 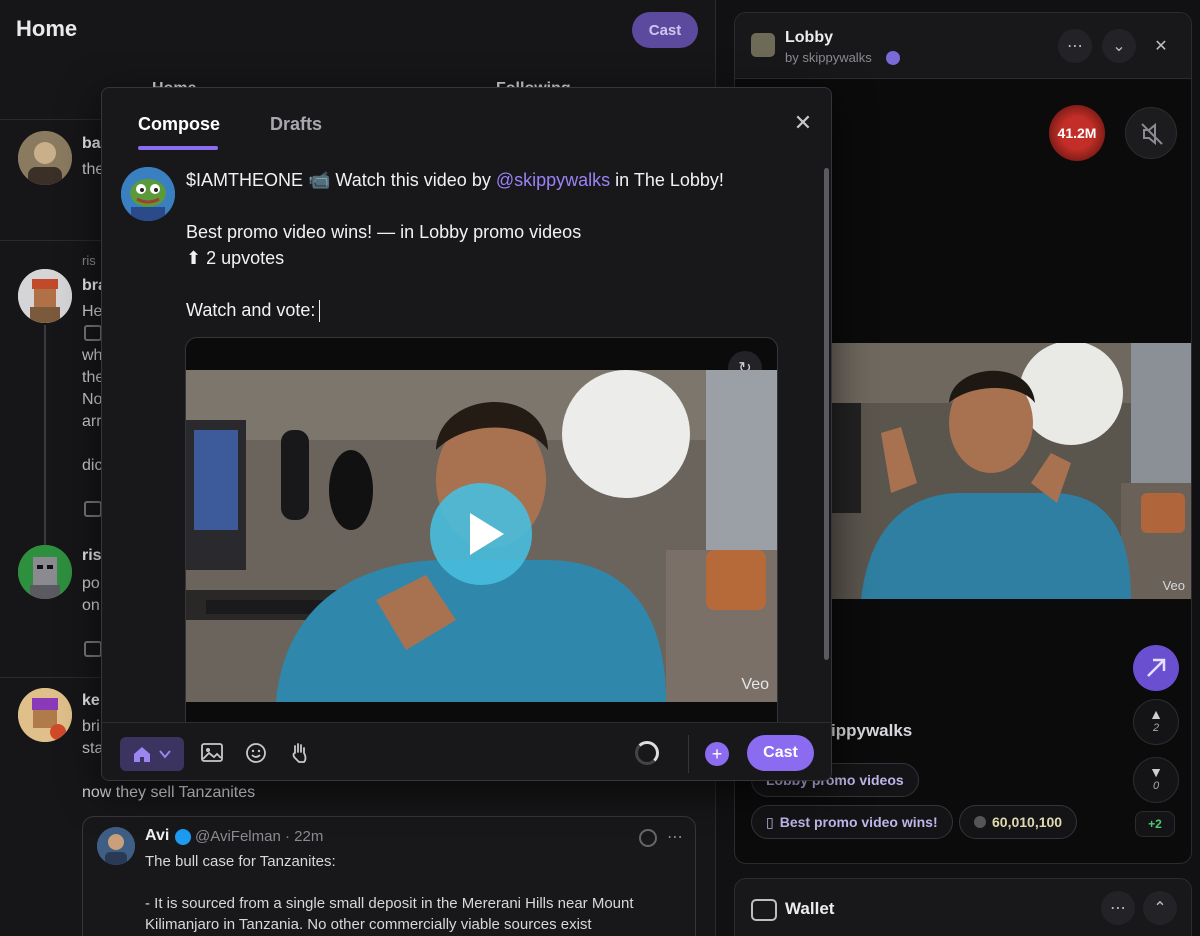 What do you see at coordinates (256, 753) in the screenshot?
I see `emoji-icon` at bounding box center [256, 753].